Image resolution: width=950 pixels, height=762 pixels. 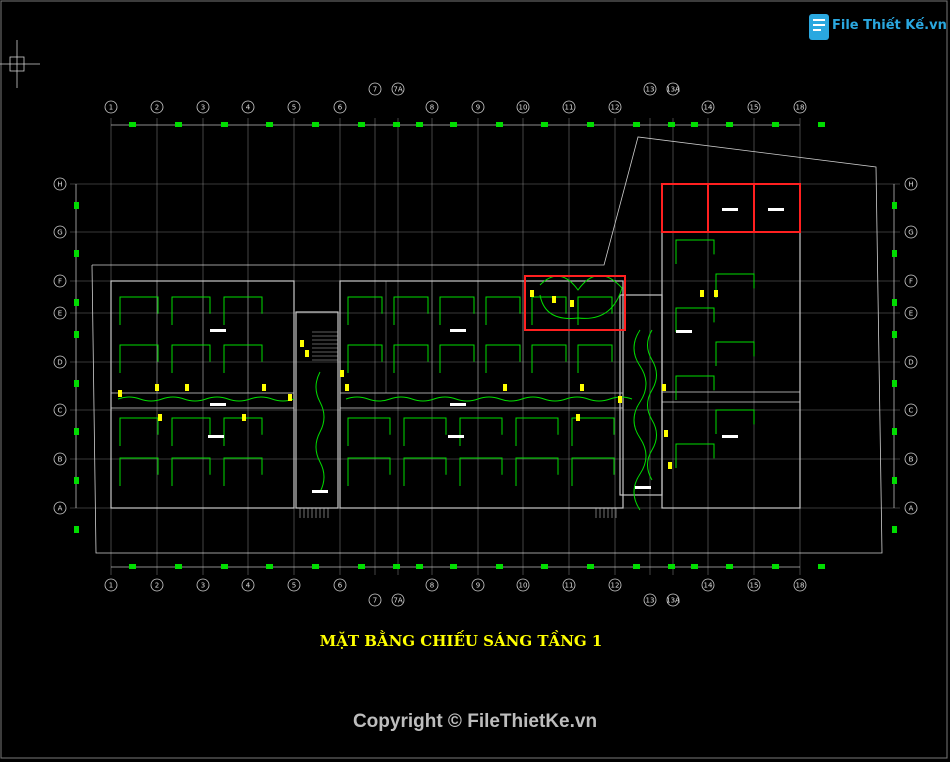 I want to click on grid-label: E, so click(x=911, y=314).